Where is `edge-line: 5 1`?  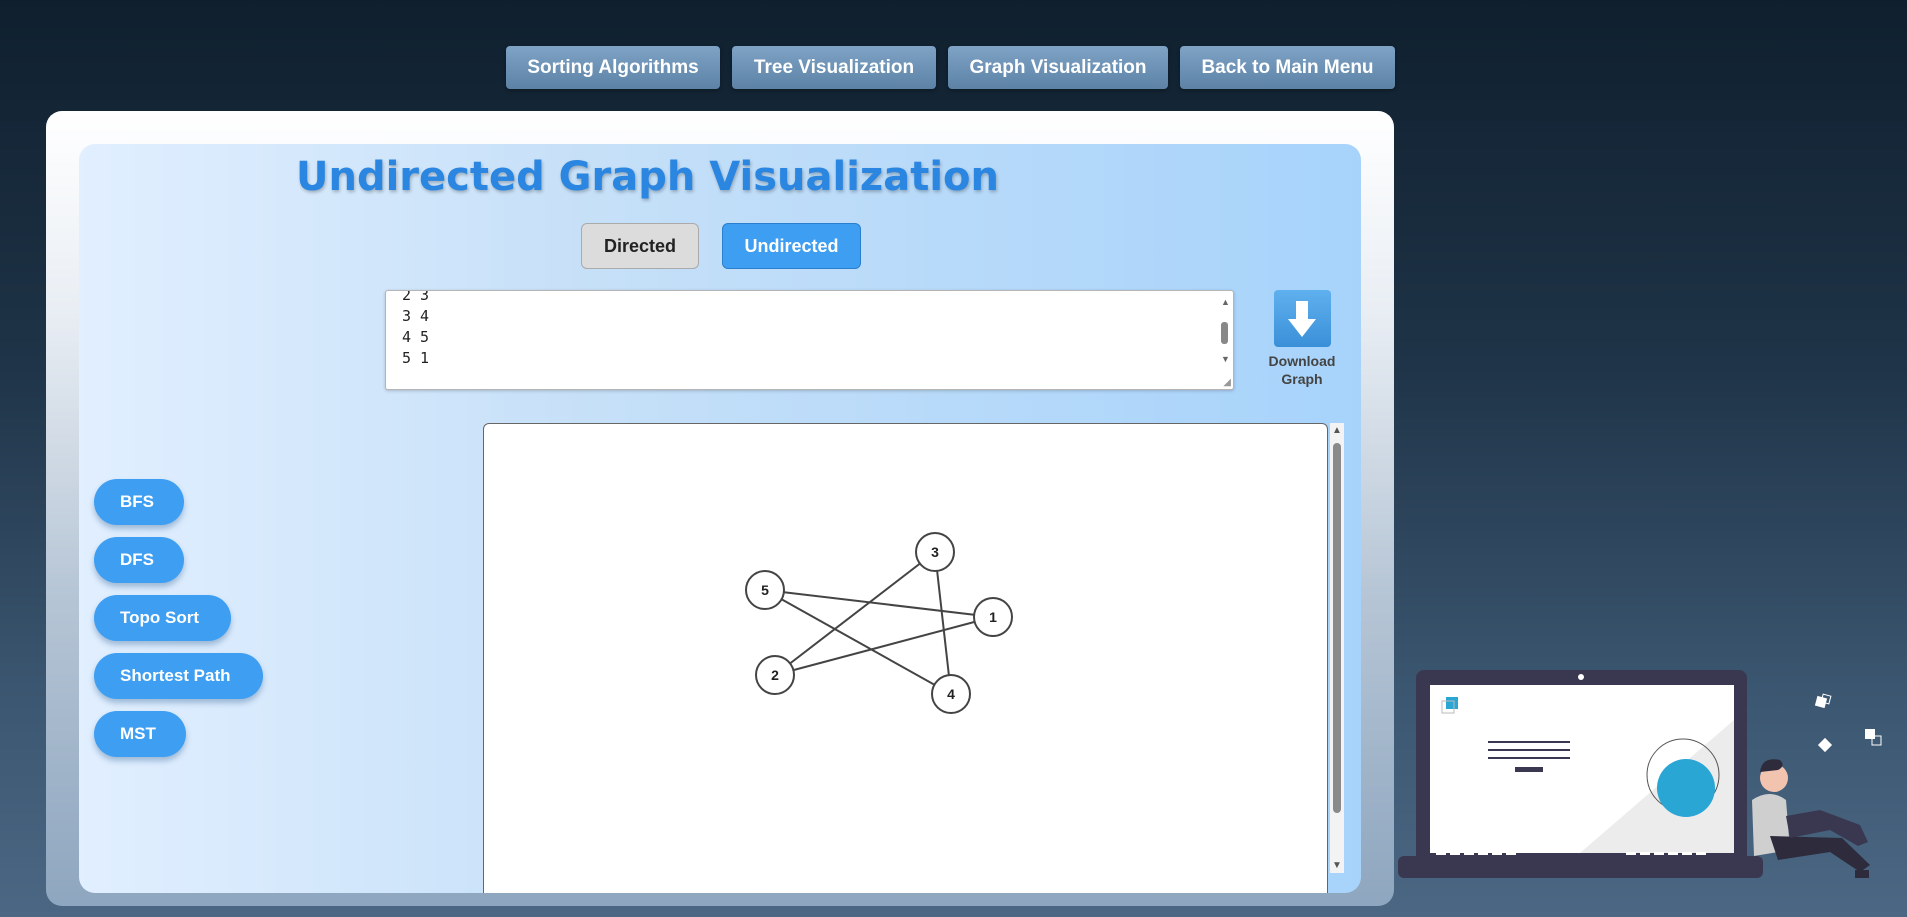
edge-line: 5 1 is located at coordinates (416, 358).